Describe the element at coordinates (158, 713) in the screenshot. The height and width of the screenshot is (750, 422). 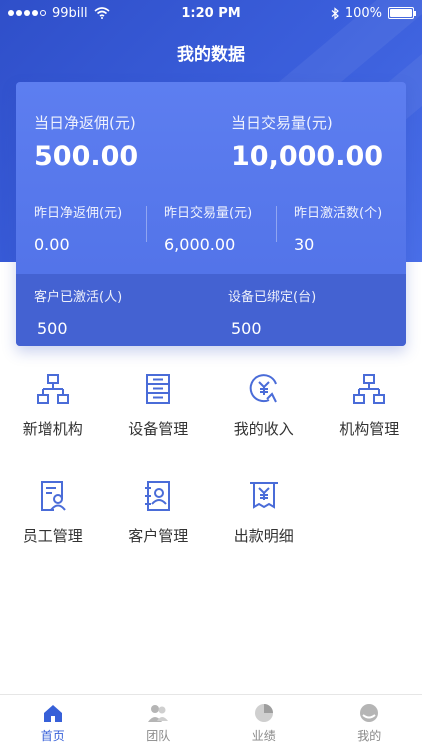
I see `team-icon` at that location.